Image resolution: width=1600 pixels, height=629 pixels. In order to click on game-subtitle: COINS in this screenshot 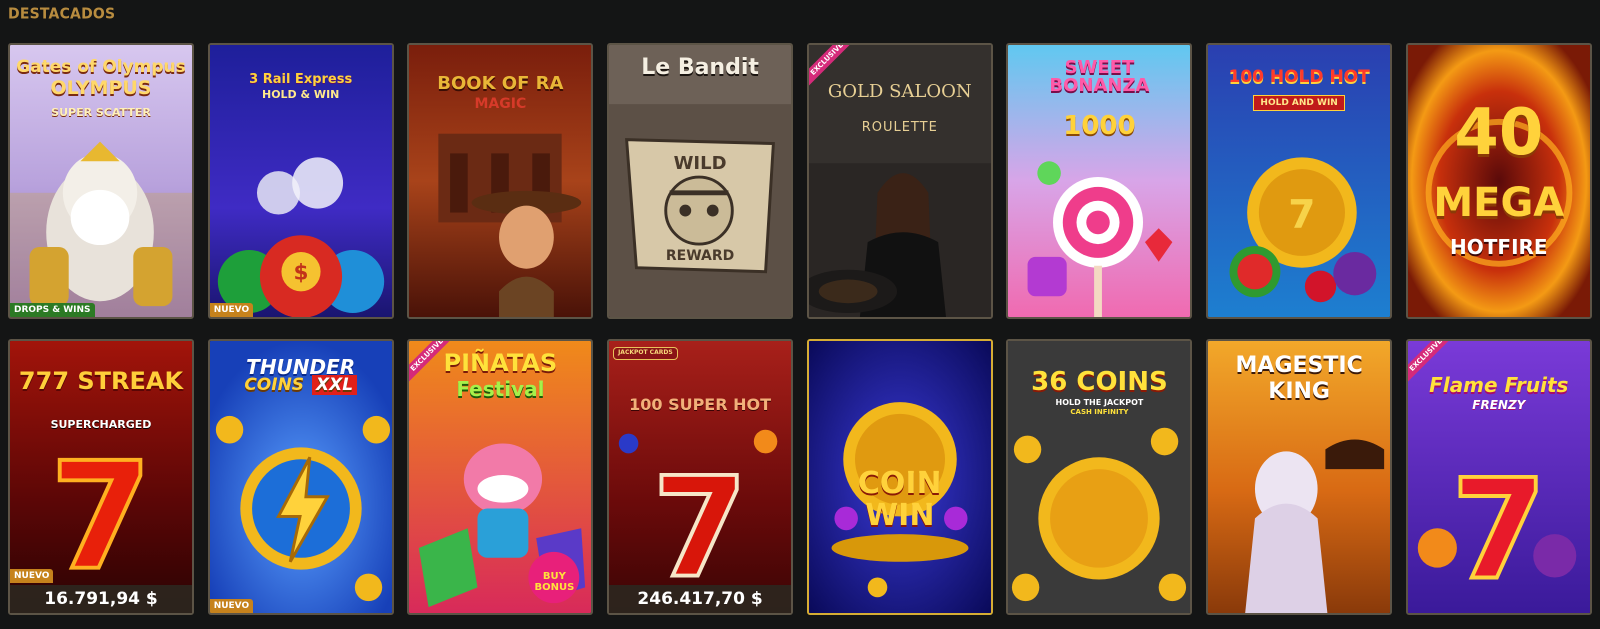, I will do `click(274, 385)`.